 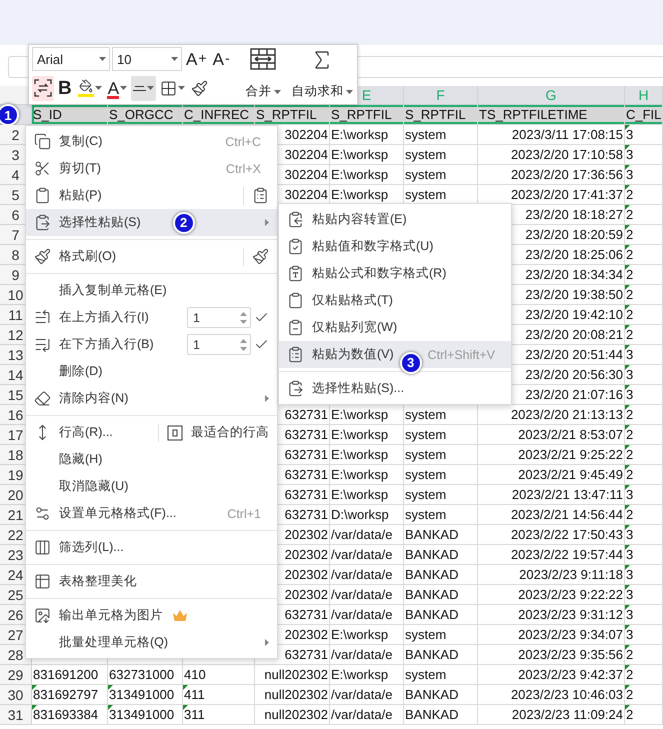 I want to click on shortcut-text: Ctrl+X, so click(x=243, y=169).